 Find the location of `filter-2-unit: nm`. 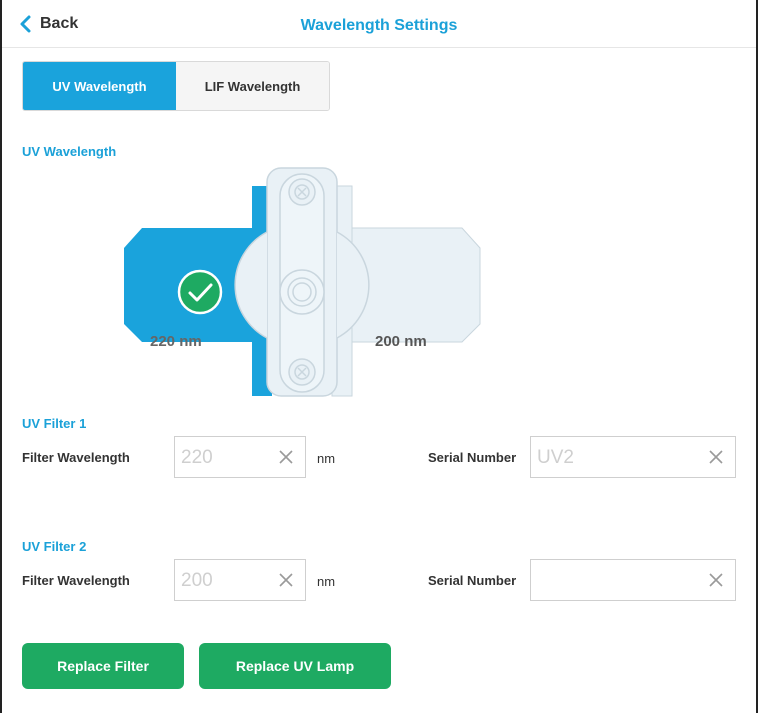

filter-2-unit: nm is located at coordinates (326, 581).